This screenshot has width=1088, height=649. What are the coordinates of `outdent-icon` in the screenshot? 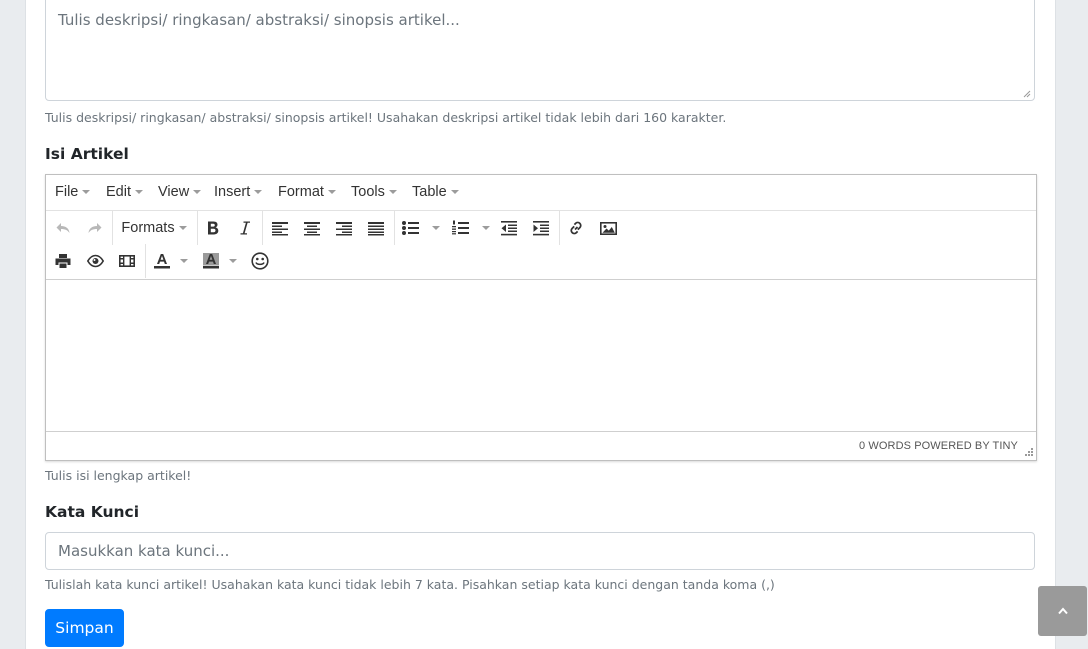 It's located at (509, 228).